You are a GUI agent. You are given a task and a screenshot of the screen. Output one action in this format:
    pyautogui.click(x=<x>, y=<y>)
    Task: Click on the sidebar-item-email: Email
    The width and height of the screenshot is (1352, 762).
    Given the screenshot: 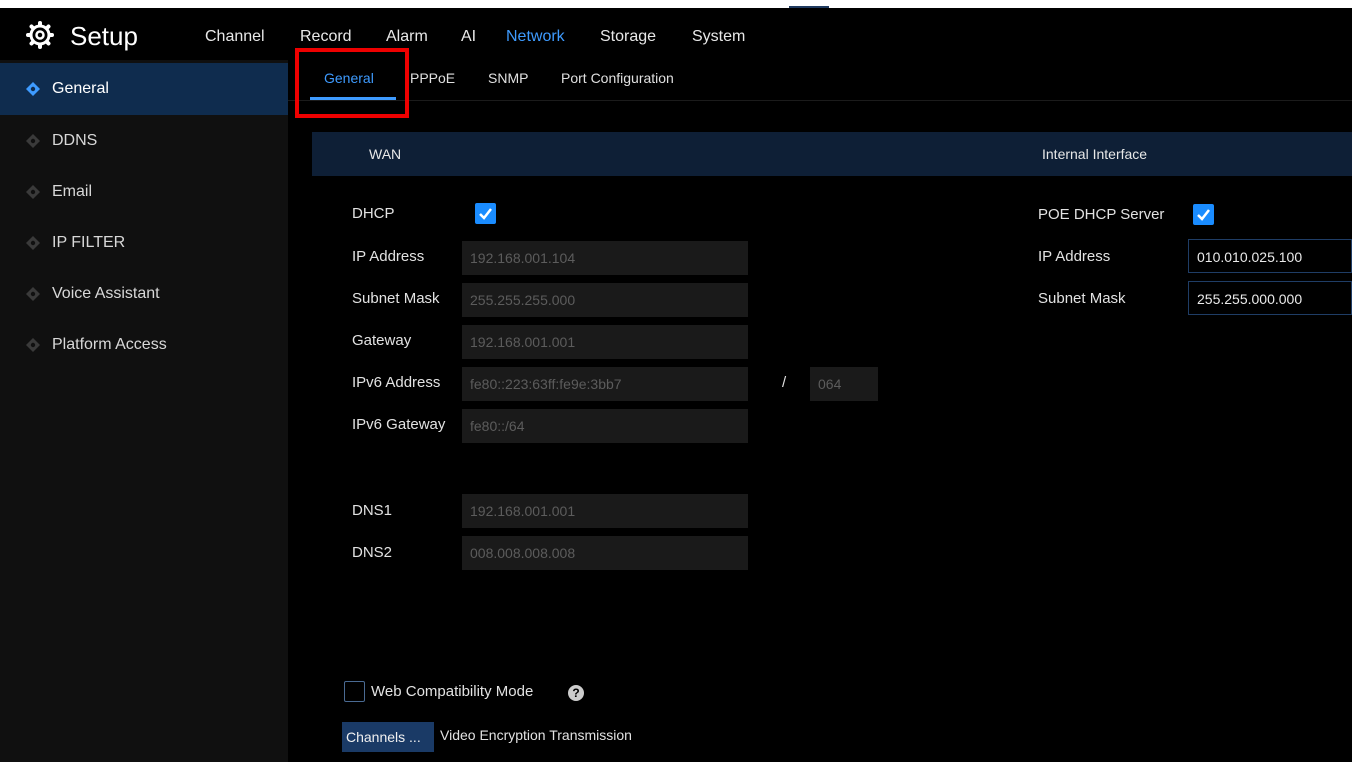 What is the action you would take?
    pyautogui.click(x=144, y=192)
    